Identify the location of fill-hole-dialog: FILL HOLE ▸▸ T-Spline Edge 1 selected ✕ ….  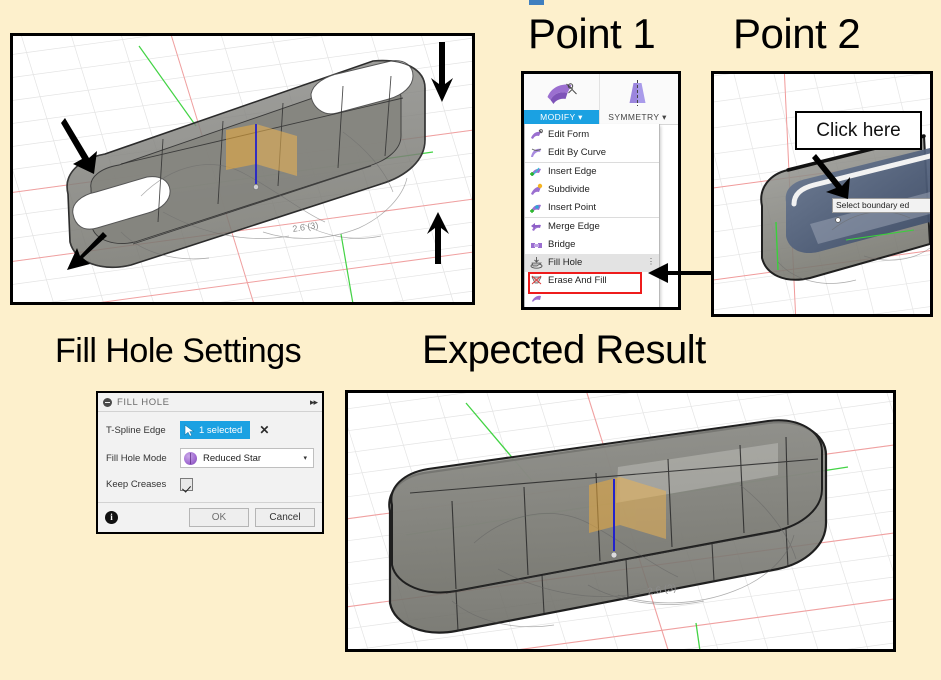
(210, 462).